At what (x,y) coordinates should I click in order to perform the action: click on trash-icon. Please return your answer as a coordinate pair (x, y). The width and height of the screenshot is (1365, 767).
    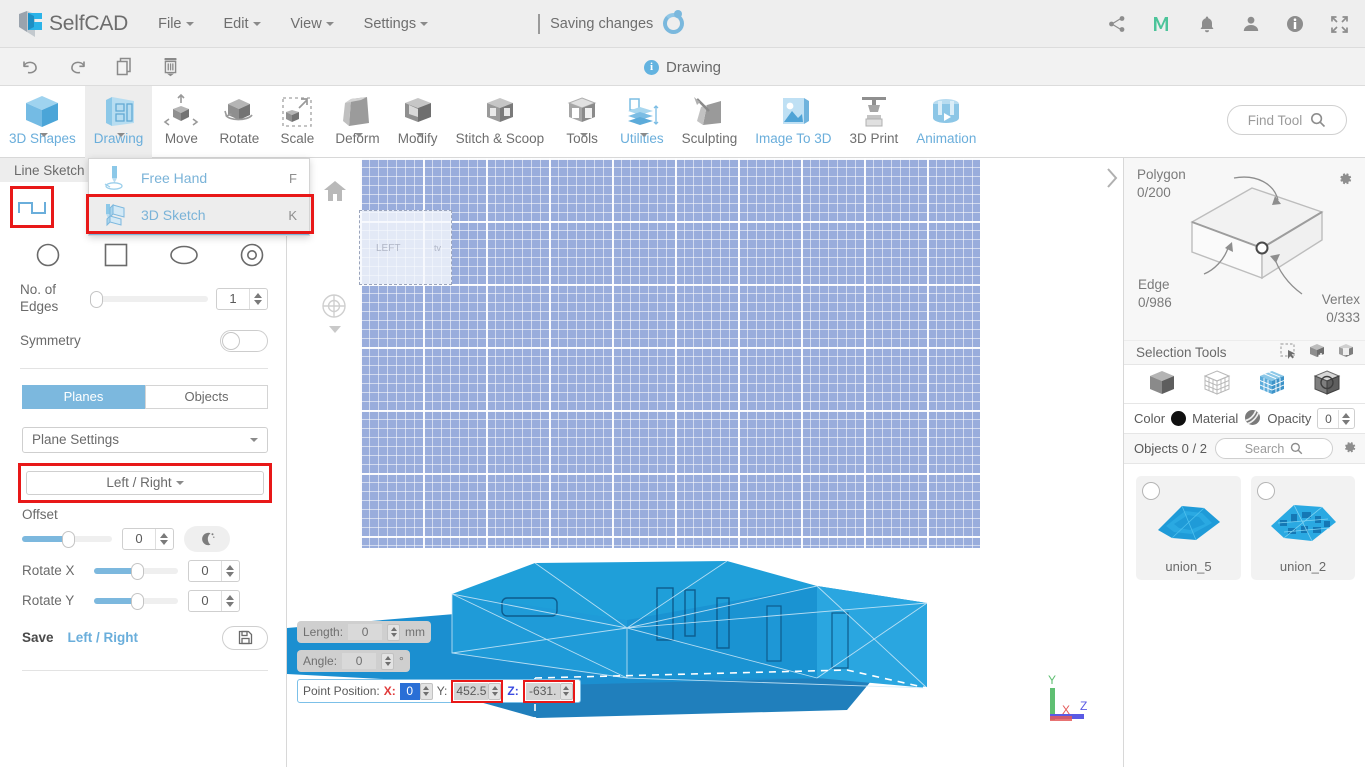
    Looking at the image, I should click on (170, 67).